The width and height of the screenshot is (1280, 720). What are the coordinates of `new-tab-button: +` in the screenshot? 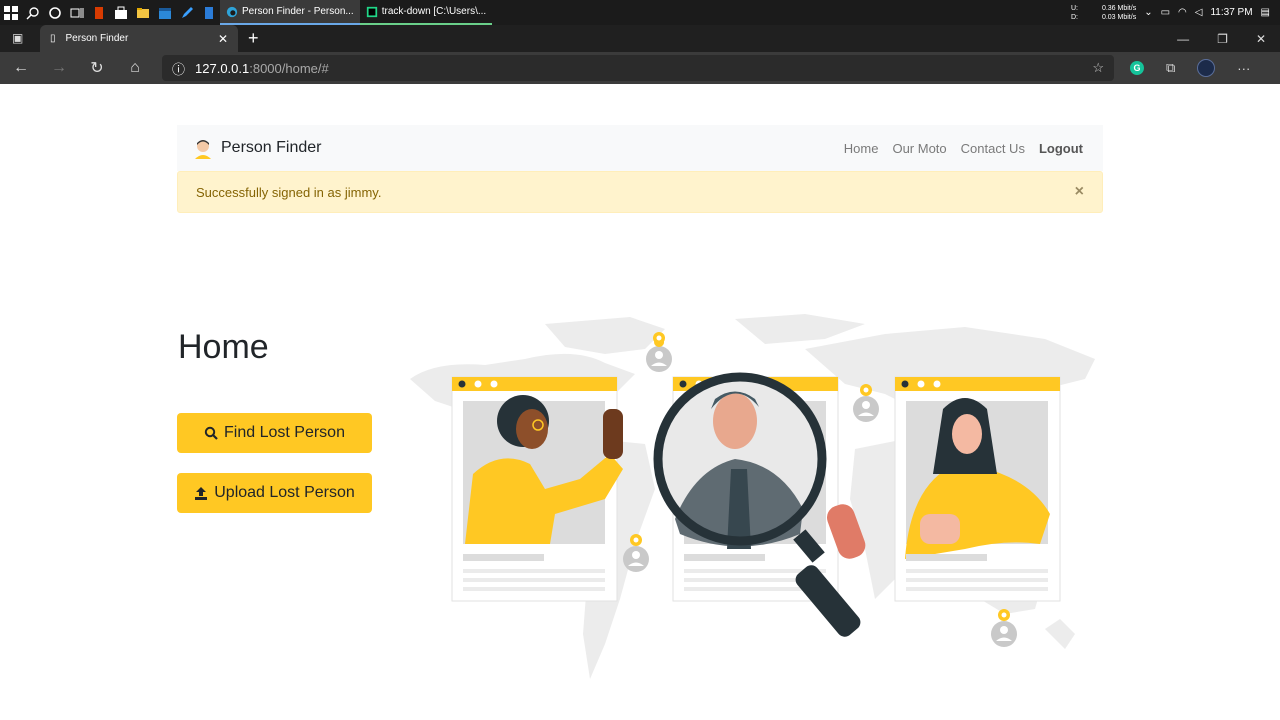 It's located at (253, 38).